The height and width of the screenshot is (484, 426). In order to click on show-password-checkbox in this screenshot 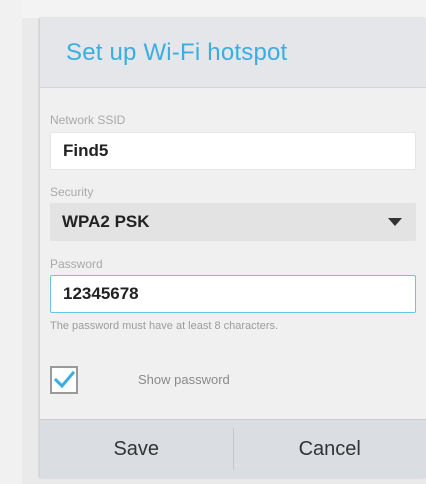, I will do `click(64, 380)`.